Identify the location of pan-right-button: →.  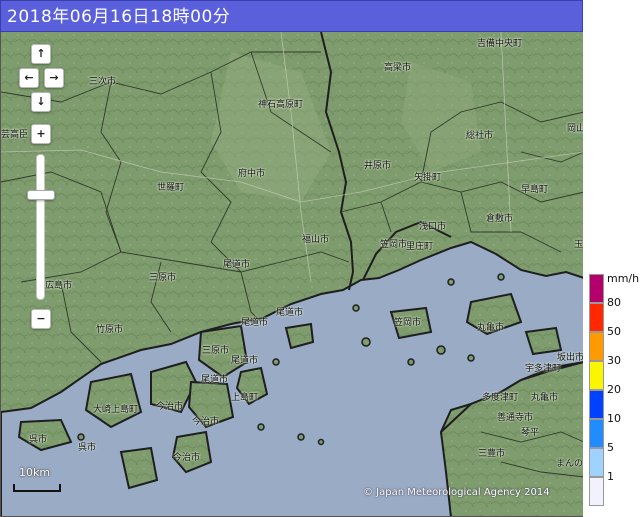
(54, 78).